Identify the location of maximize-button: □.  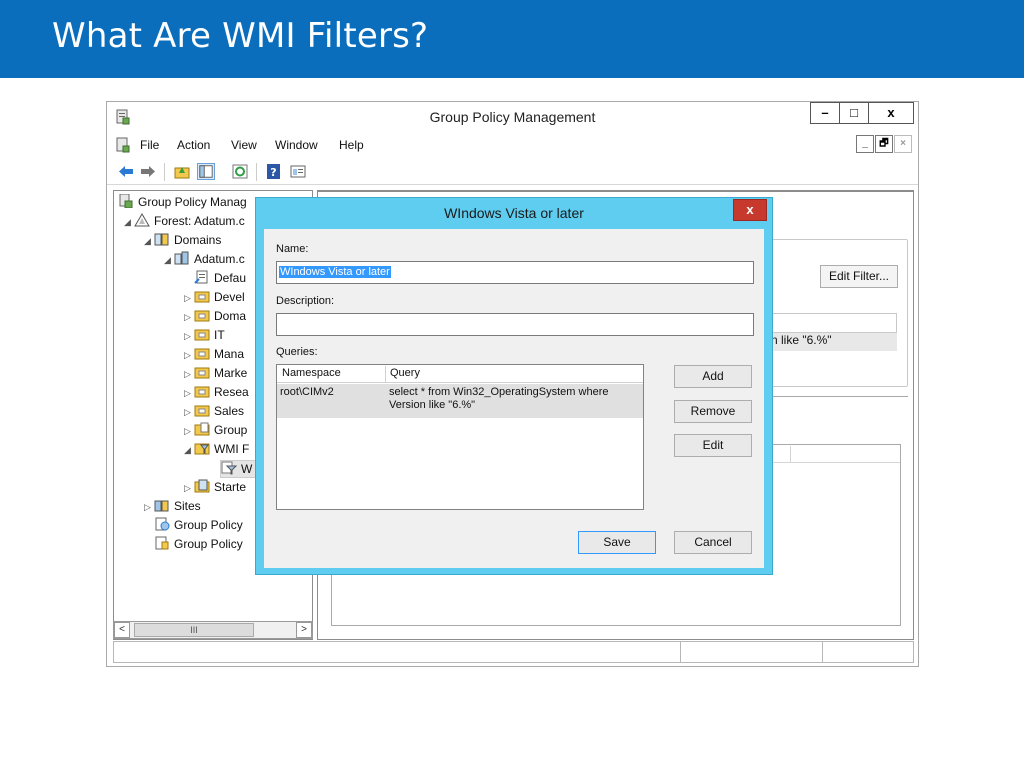
(854, 113).